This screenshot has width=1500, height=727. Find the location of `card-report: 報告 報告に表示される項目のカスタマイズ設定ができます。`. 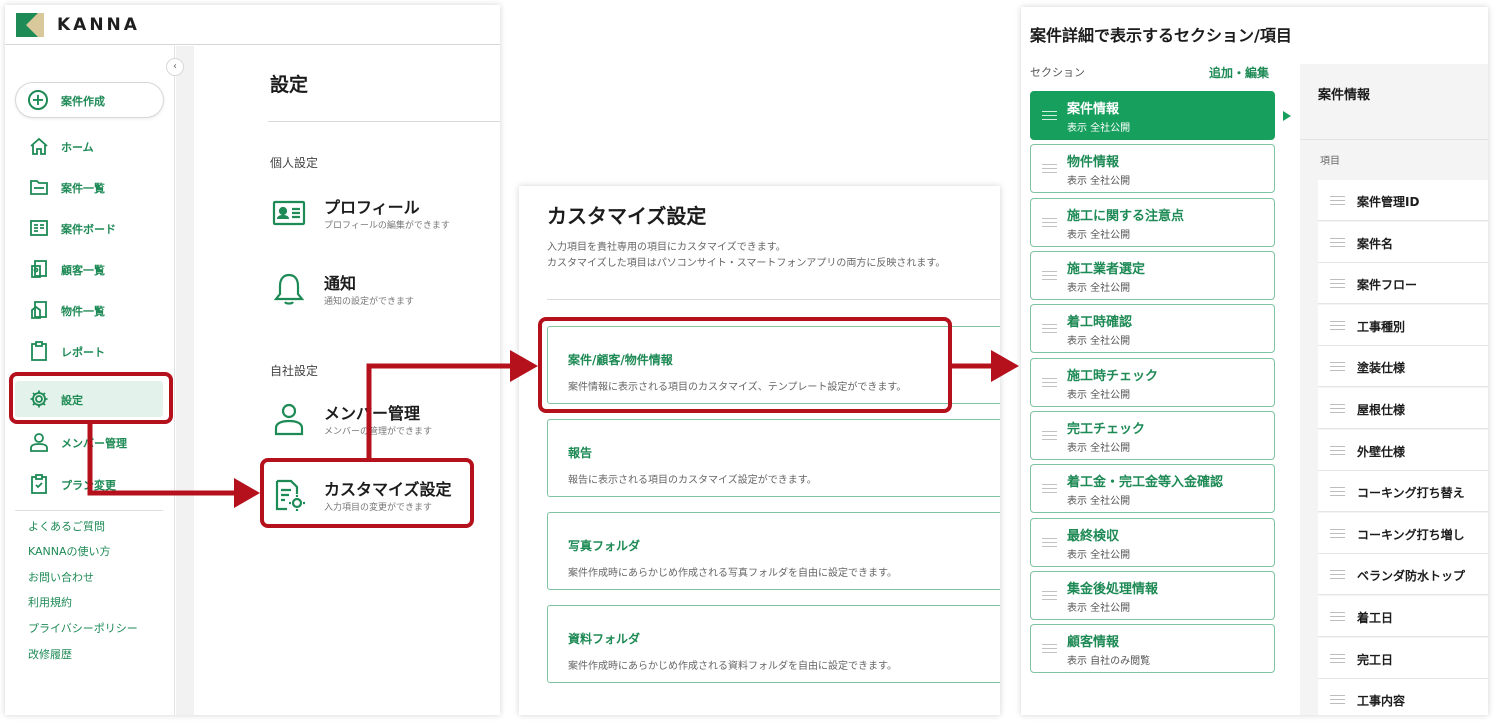

card-report: 報告 報告に表示される項目のカスタマイズ設定ができます。 is located at coordinates (773, 458).